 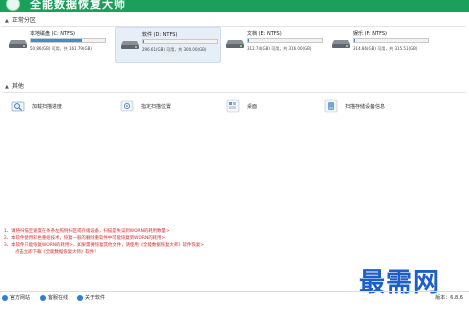 What do you see at coordinates (365, 107) in the screenshot?
I see `tool-label: 扫描存储设备信息` at bounding box center [365, 107].